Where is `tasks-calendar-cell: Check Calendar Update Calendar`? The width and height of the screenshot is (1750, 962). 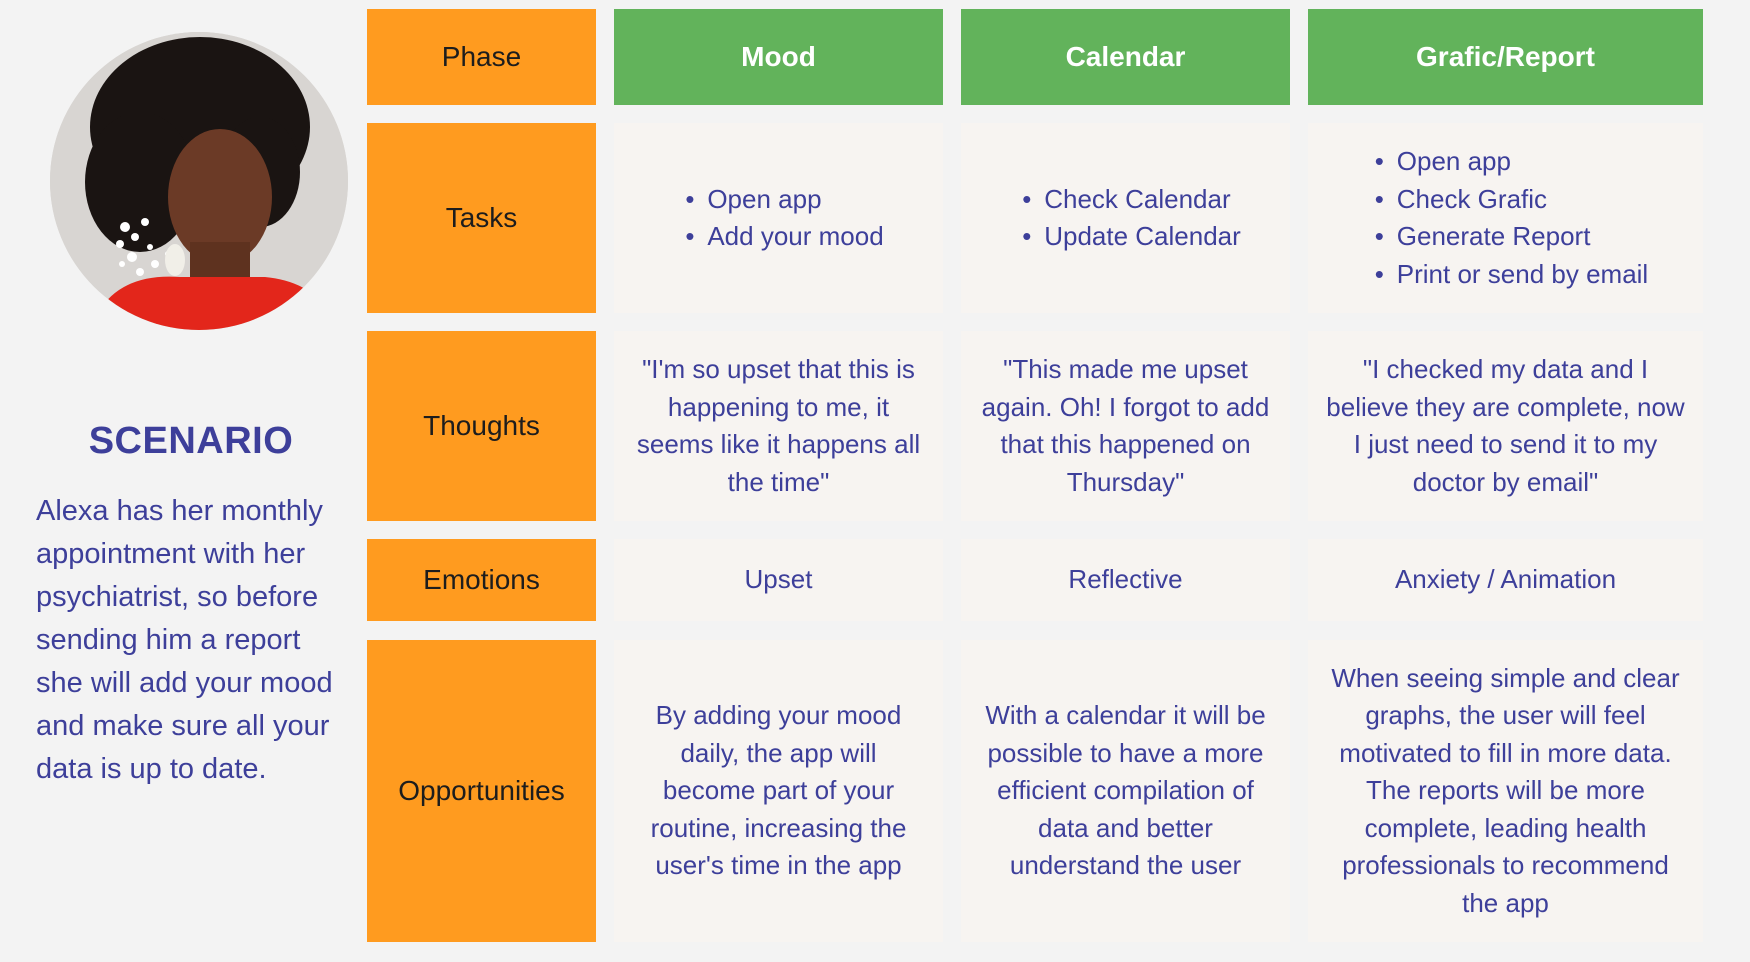
tasks-calendar-cell: Check Calendar Update Calendar is located at coordinates (1125, 218).